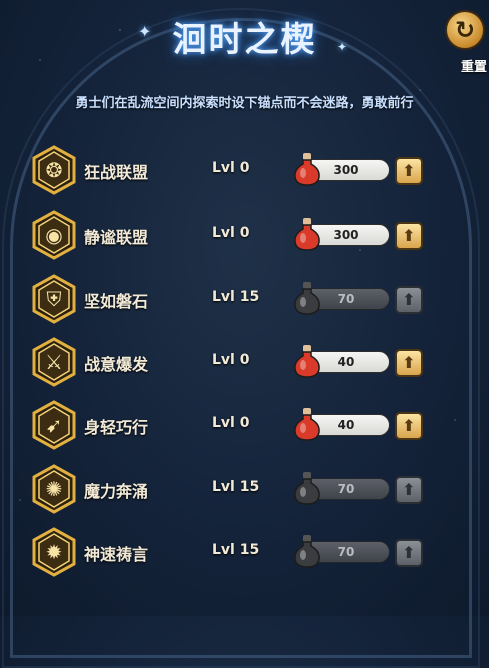 The width and height of the screenshot is (489, 668). I want to click on skill-name: 魔力奔涌, so click(116, 491).